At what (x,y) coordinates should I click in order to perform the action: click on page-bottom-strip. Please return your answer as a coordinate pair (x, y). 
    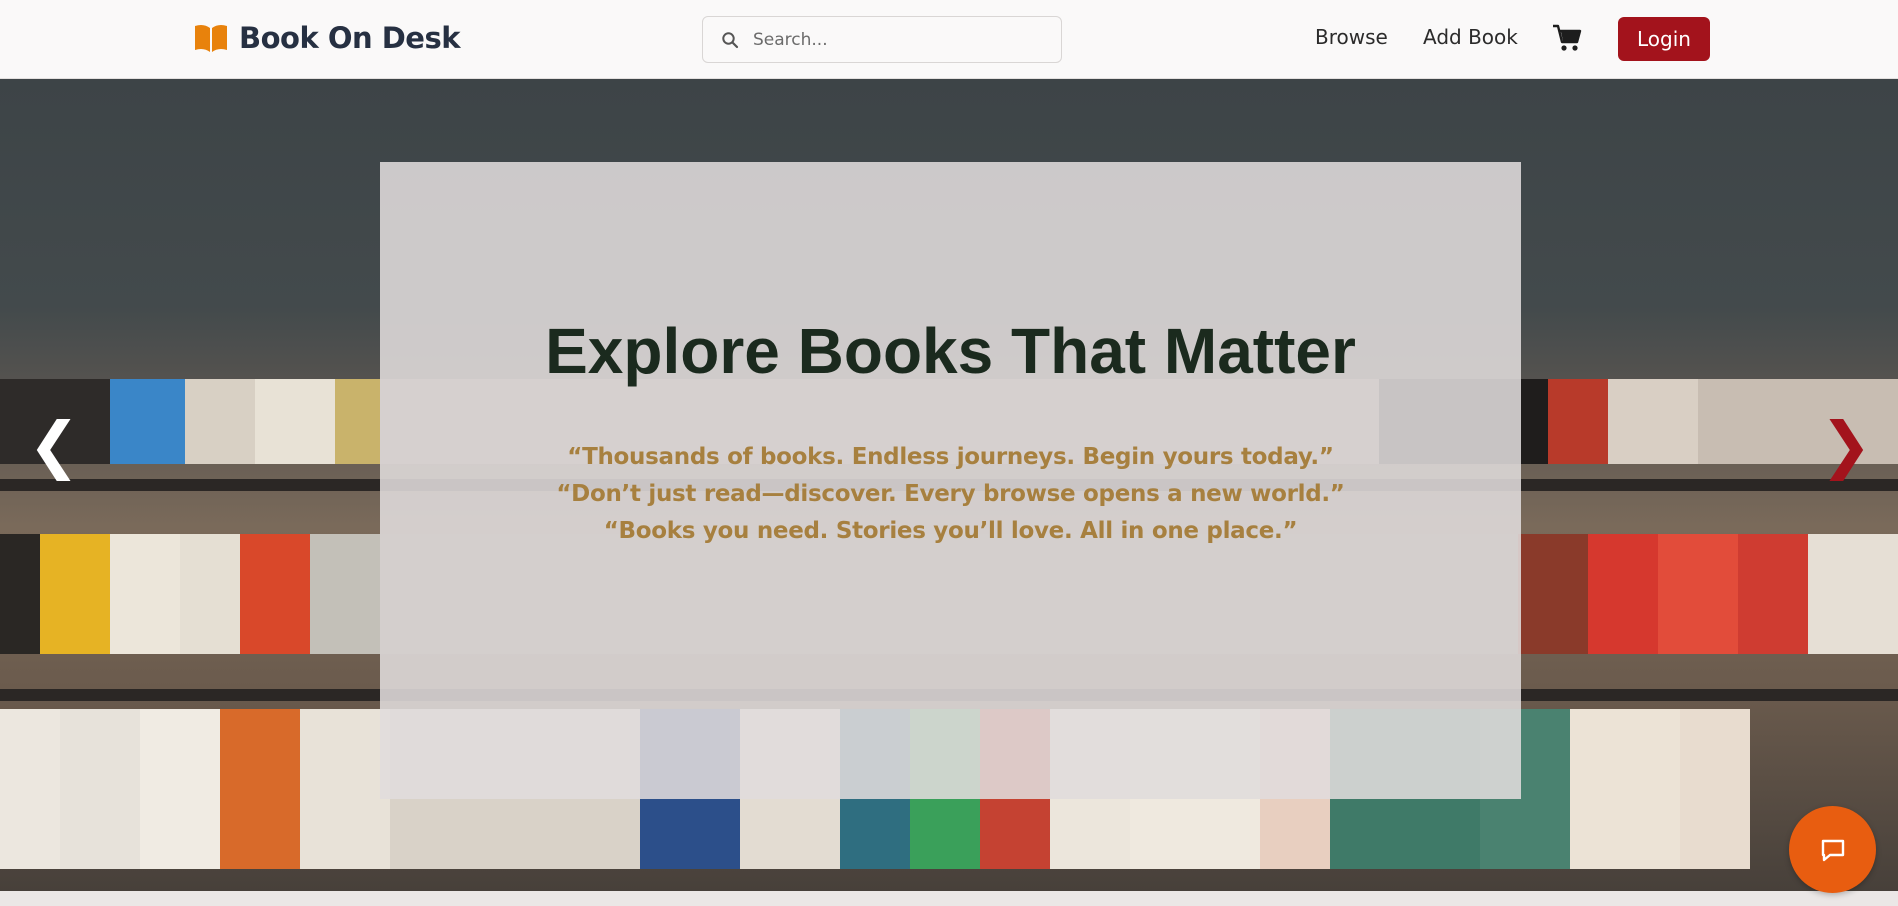
    Looking at the image, I should click on (949, 898).